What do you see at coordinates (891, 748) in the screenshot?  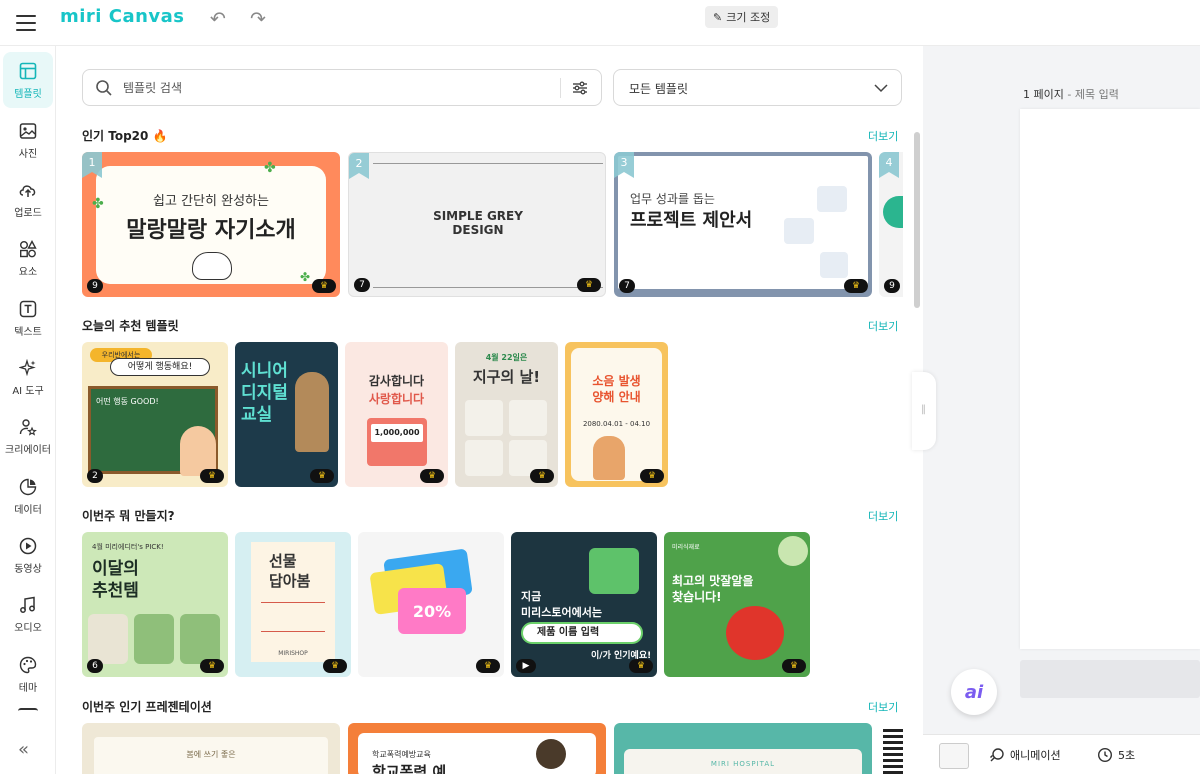 I see `template-card` at bounding box center [891, 748].